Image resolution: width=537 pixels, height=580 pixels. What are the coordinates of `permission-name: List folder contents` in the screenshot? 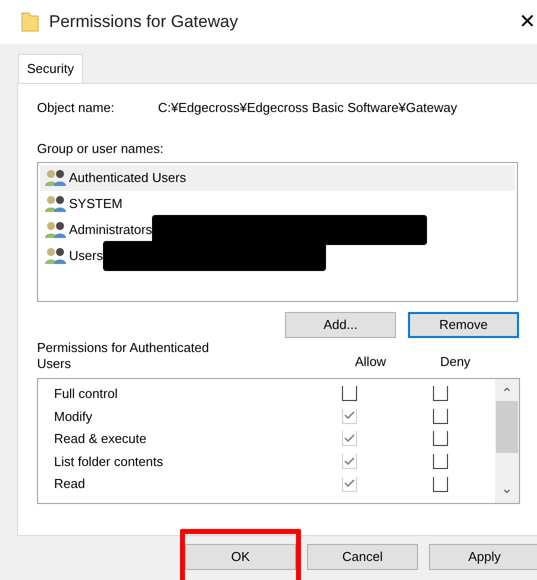 It's located at (108, 461).